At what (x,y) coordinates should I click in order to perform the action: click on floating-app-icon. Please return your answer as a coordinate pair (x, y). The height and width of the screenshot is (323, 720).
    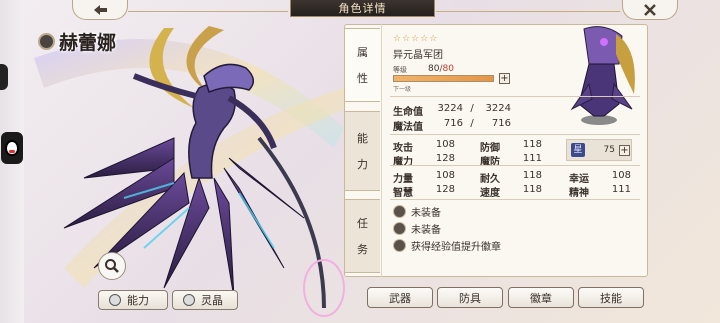
    Looking at the image, I should click on (12, 148).